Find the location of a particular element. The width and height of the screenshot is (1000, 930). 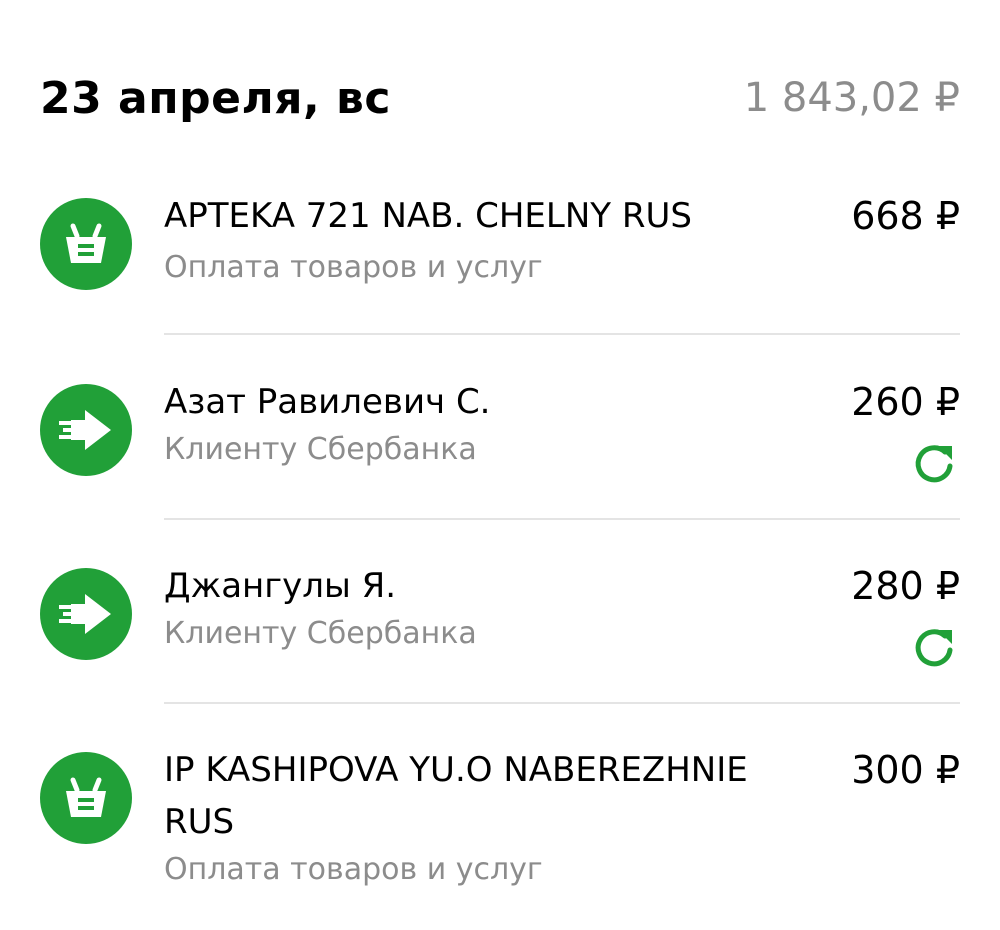

day-header: 23 апреля, вс 1 843,02 ₽ is located at coordinates (500, 98).